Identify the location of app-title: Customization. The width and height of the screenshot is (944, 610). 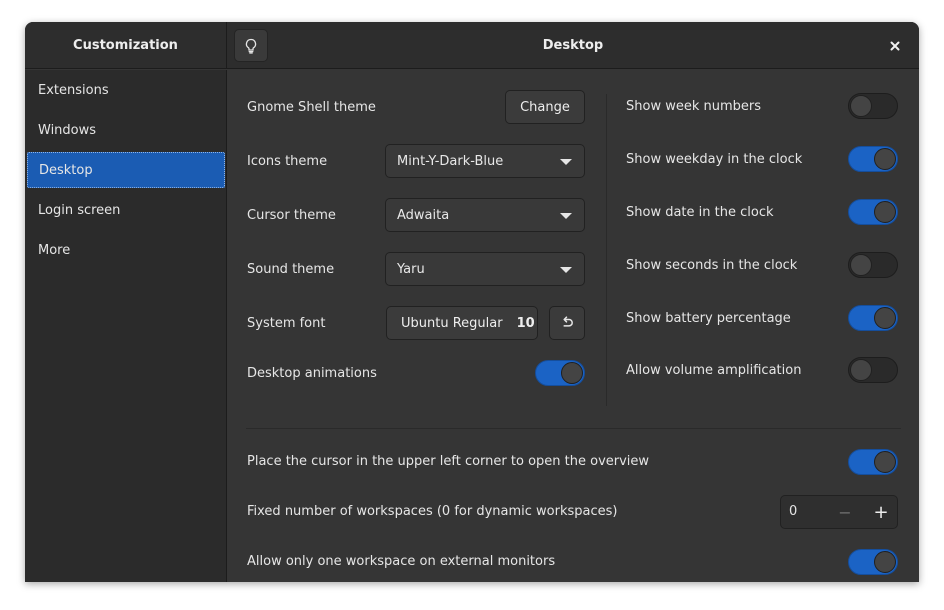
(125, 45).